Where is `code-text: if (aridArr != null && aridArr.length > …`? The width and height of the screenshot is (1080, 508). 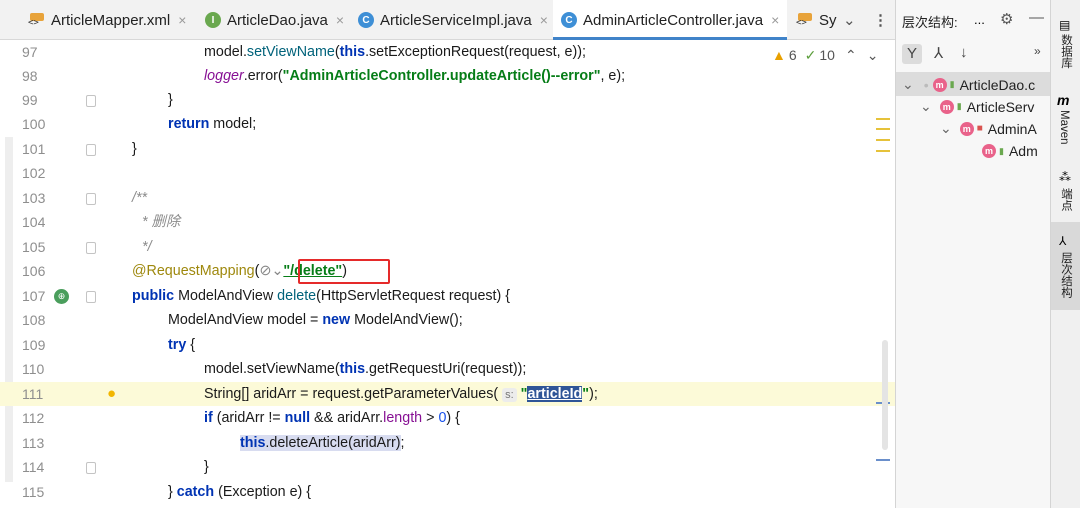
code-text: if (aridArr != null && aridArr.length > … is located at coordinates (332, 418).